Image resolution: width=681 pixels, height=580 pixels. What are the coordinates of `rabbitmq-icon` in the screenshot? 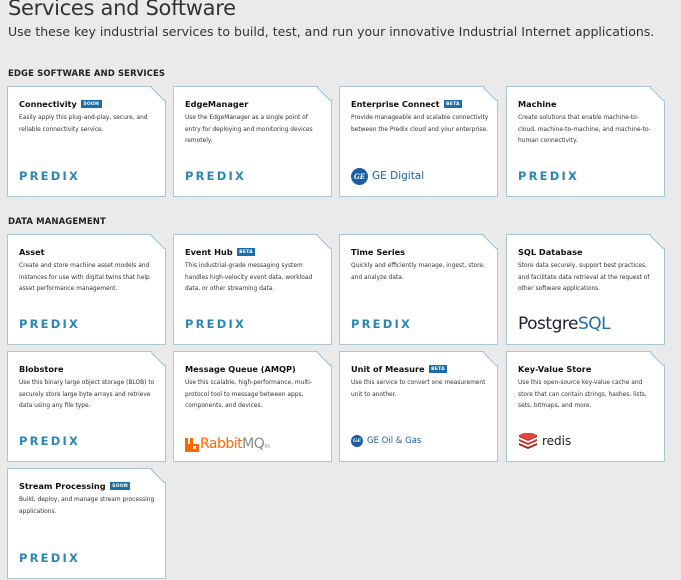 It's located at (192, 444).